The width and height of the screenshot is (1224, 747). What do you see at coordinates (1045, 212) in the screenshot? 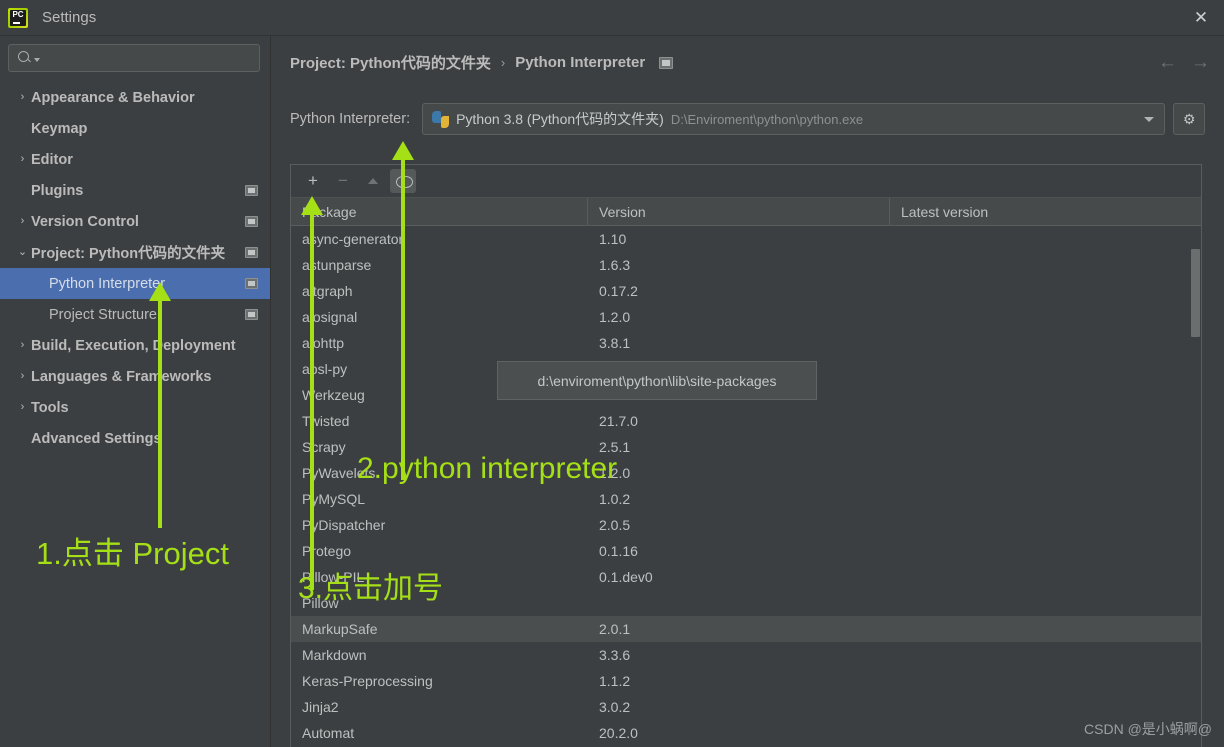
I see `column-header-latest-version: Latest version` at bounding box center [1045, 212].